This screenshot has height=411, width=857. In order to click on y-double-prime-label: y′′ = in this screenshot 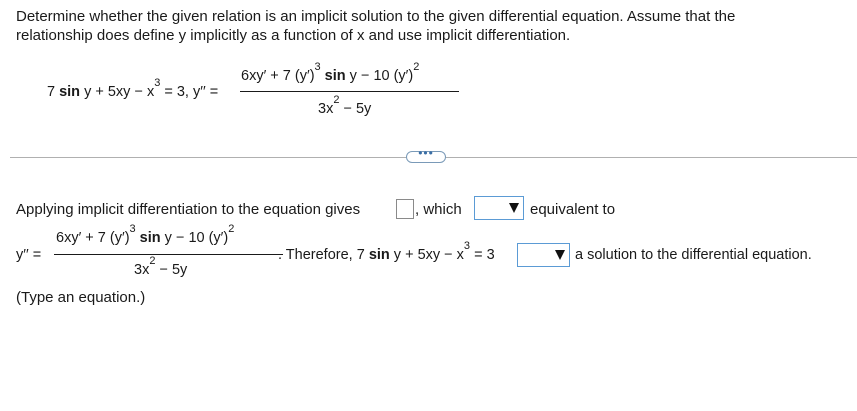, I will do `click(29, 255)`.